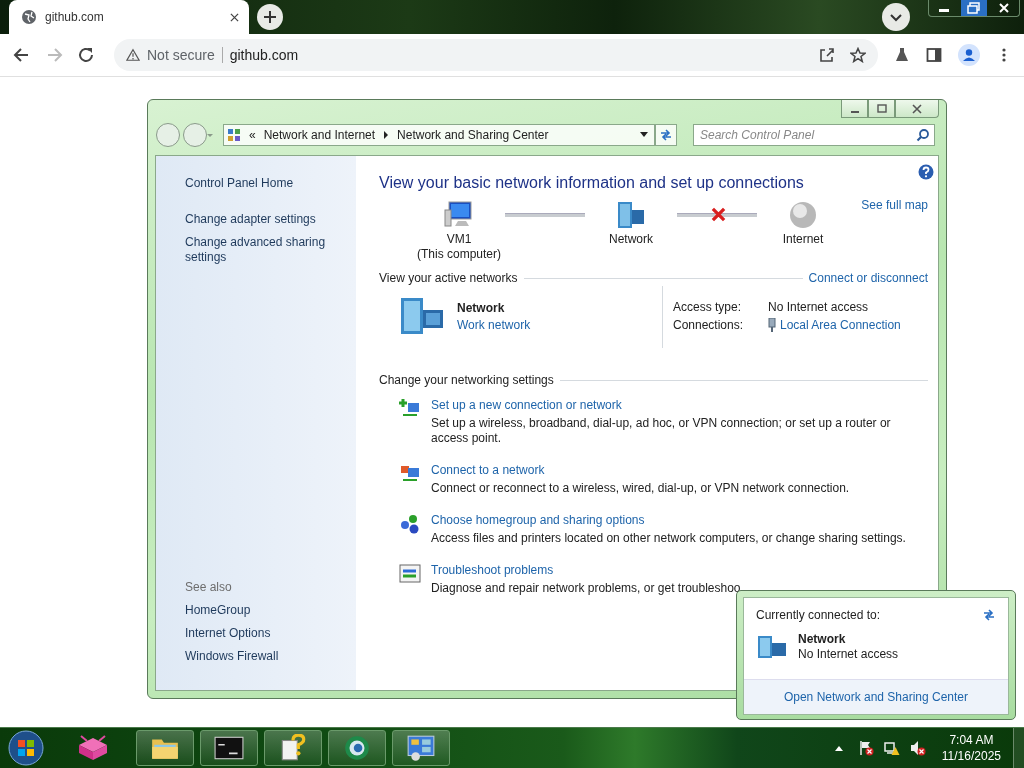 This screenshot has width=1024, height=768. What do you see at coordinates (661, 431) in the screenshot?
I see `task-description: Set up a wireless, broadband, dial-up, ad hoc, or VPN connection; or set up a router or access point.` at bounding box center [661, 431].